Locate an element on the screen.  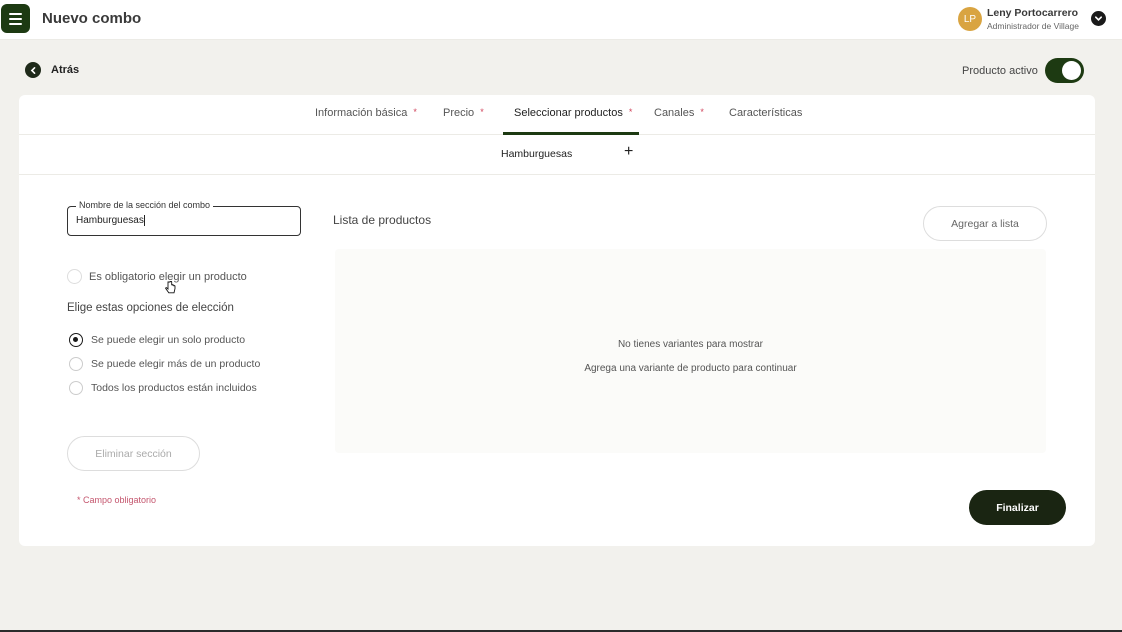
back-label: Atrás is located at coordinates (65, 70).